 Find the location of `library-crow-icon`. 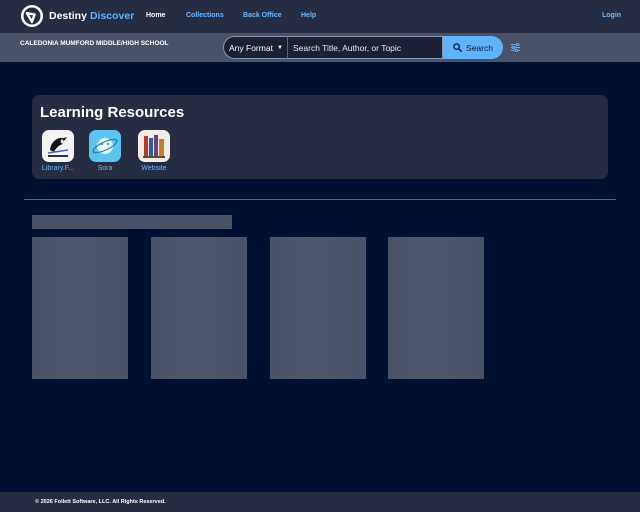

library-crow-icon is located at coordinates (58, 146).